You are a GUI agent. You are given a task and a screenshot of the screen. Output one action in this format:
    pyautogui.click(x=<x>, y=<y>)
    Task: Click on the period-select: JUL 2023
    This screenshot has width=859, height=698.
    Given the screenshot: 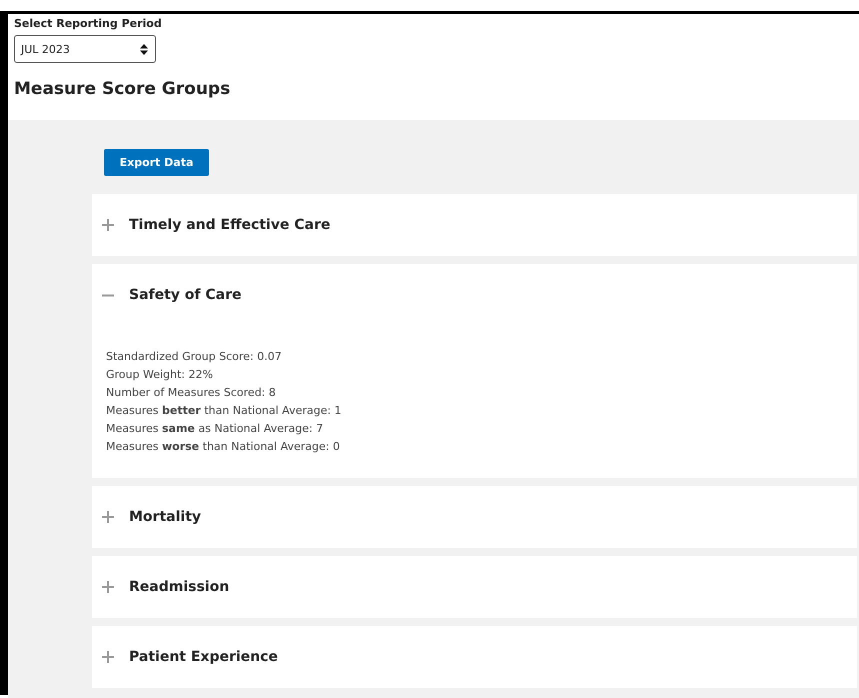 What is the action you would take?
    pyautogui.click(x=85, y=49)
    